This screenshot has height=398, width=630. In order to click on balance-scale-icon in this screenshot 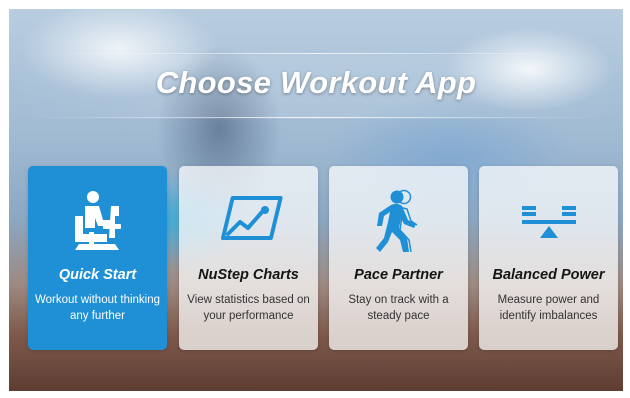, I will do `click(548, 220)`.